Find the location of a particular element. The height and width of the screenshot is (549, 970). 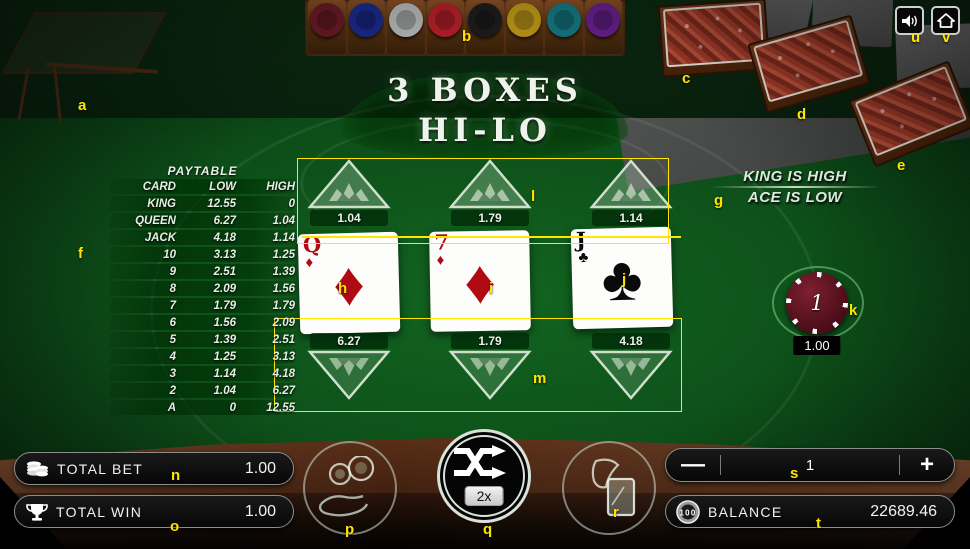

hi-lo-rules: KING IS HIGH ACE IS LOW is located at coordinates (795, 187).